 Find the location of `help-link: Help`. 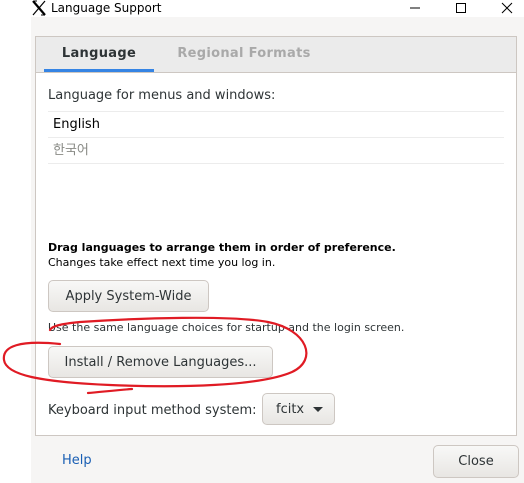

help-link: Help is located at coordinates (77, 460).